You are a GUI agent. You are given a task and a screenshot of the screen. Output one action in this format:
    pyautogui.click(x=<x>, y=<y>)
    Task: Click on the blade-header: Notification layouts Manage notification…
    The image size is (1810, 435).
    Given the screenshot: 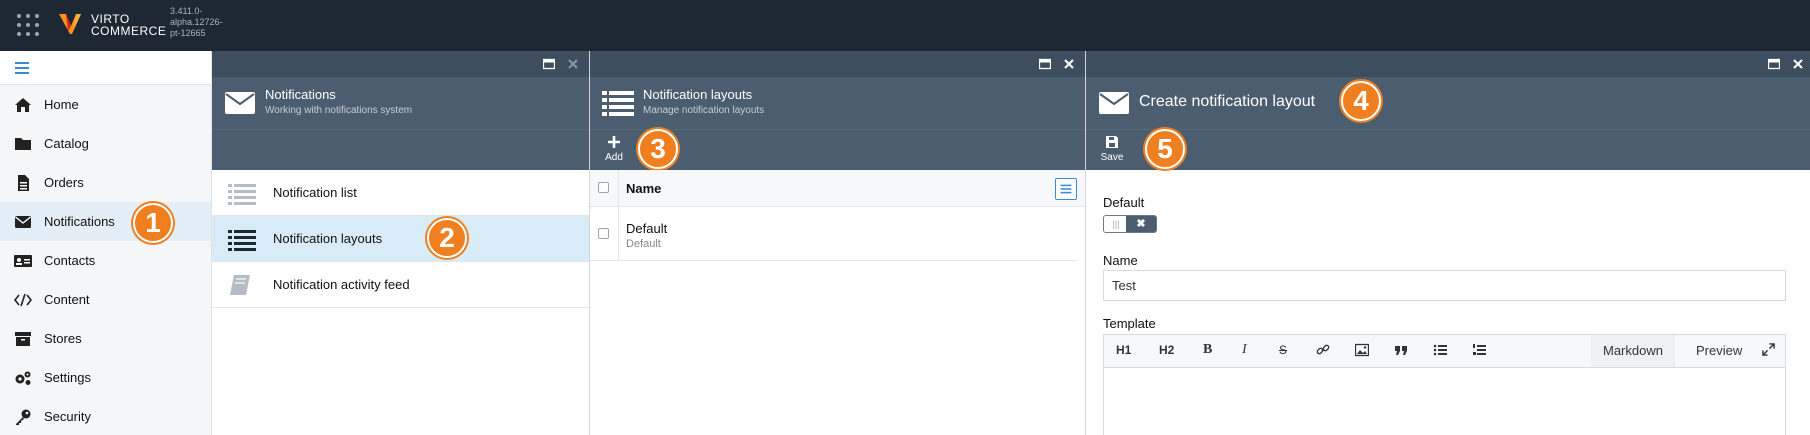 What is the action you would take?
    pyautogui.click(x=837, y=103)
    